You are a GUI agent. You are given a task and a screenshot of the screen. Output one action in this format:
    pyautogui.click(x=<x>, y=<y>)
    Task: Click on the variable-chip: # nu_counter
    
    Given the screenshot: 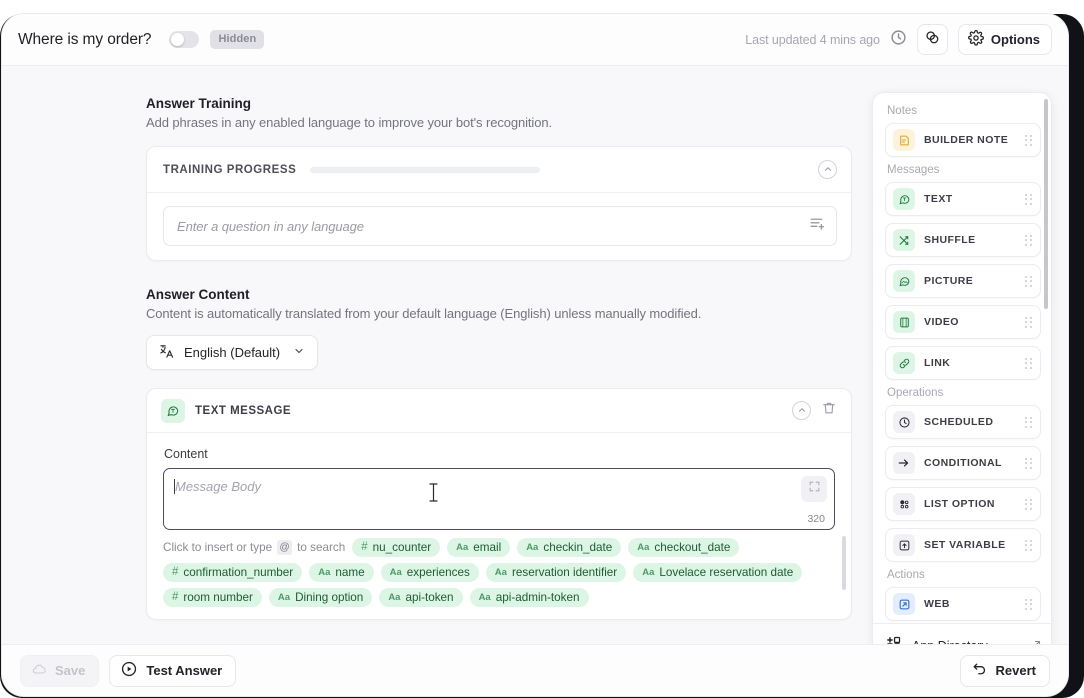 What is the action you would take?
    pyautogui.click(x=396, y=547)
    